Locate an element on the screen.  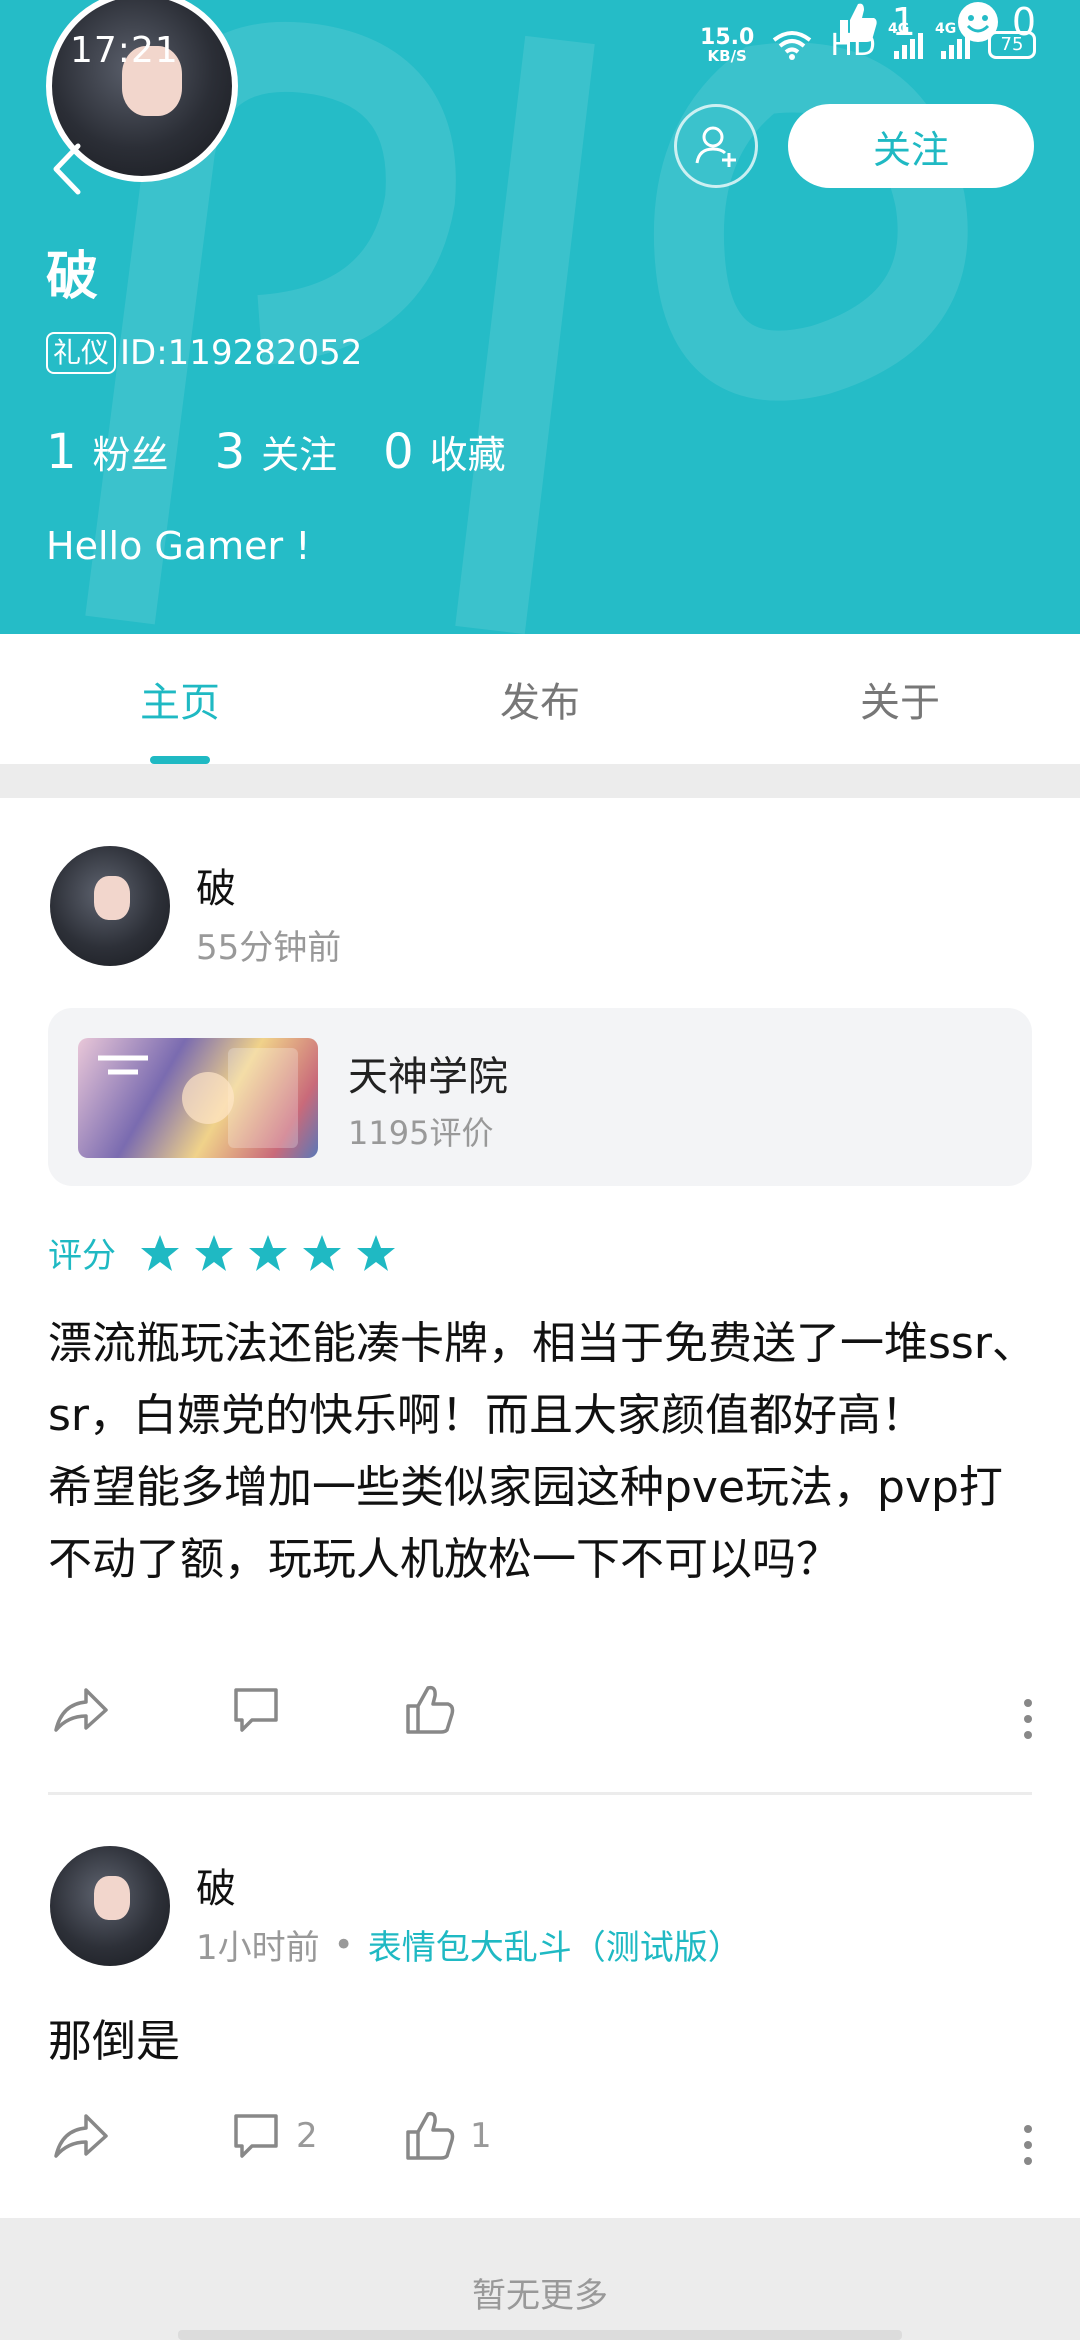
reaction-overlay: 1 0 is located at coordinates (936, 22).